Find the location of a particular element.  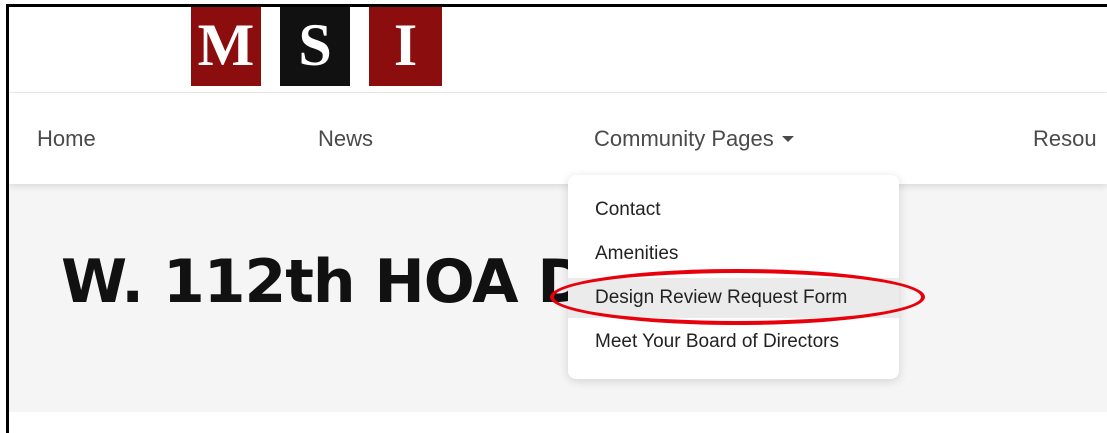

nav-community-pages-dropdown: Community Pages is located at coordinates (694, 139).